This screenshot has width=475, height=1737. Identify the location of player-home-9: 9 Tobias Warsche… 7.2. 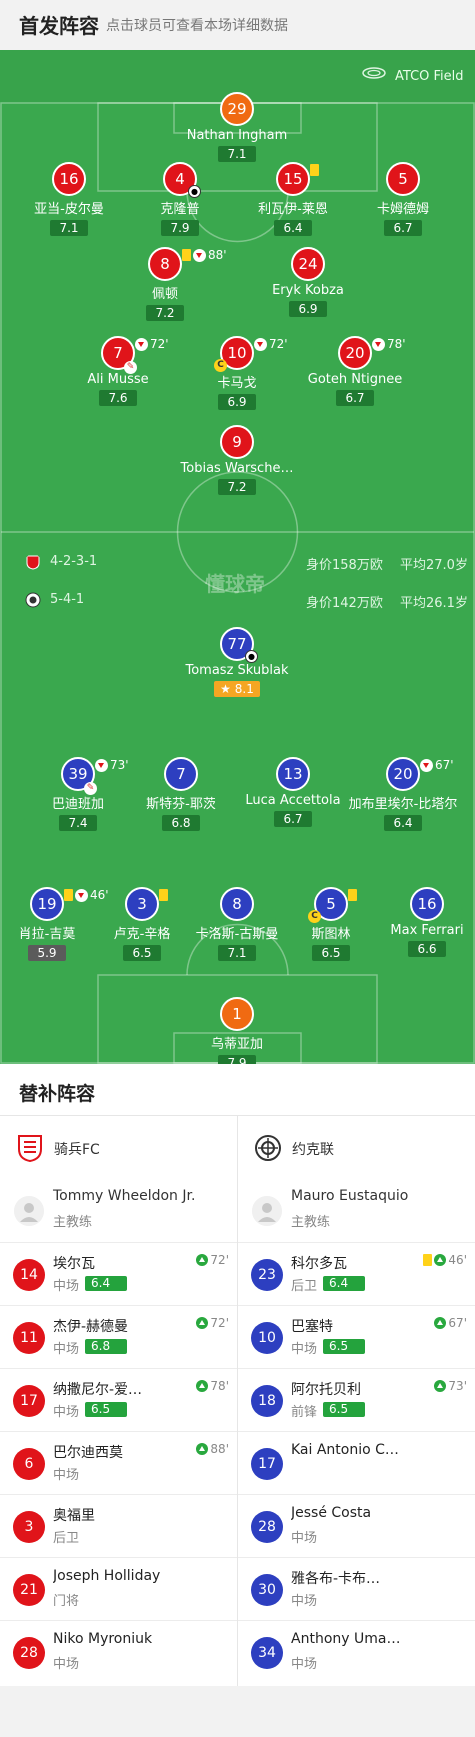
(237, 460).